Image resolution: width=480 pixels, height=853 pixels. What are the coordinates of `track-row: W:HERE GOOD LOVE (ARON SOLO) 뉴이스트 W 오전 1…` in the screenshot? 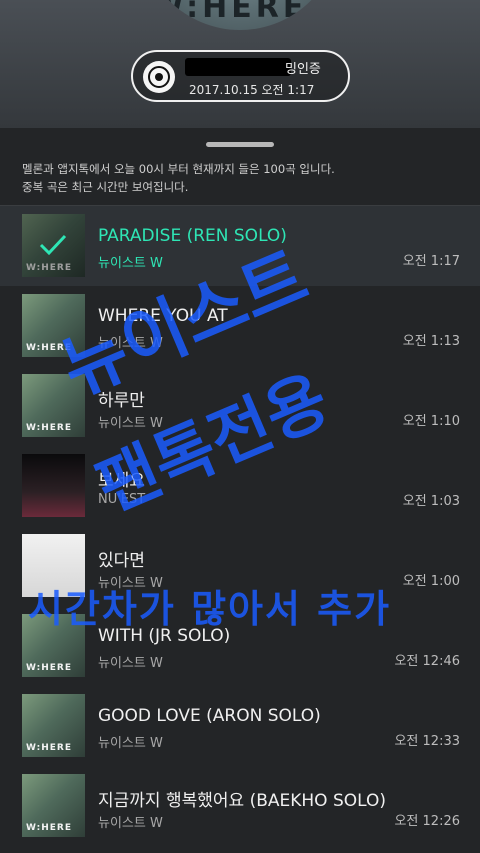 It's located at (240, 726).